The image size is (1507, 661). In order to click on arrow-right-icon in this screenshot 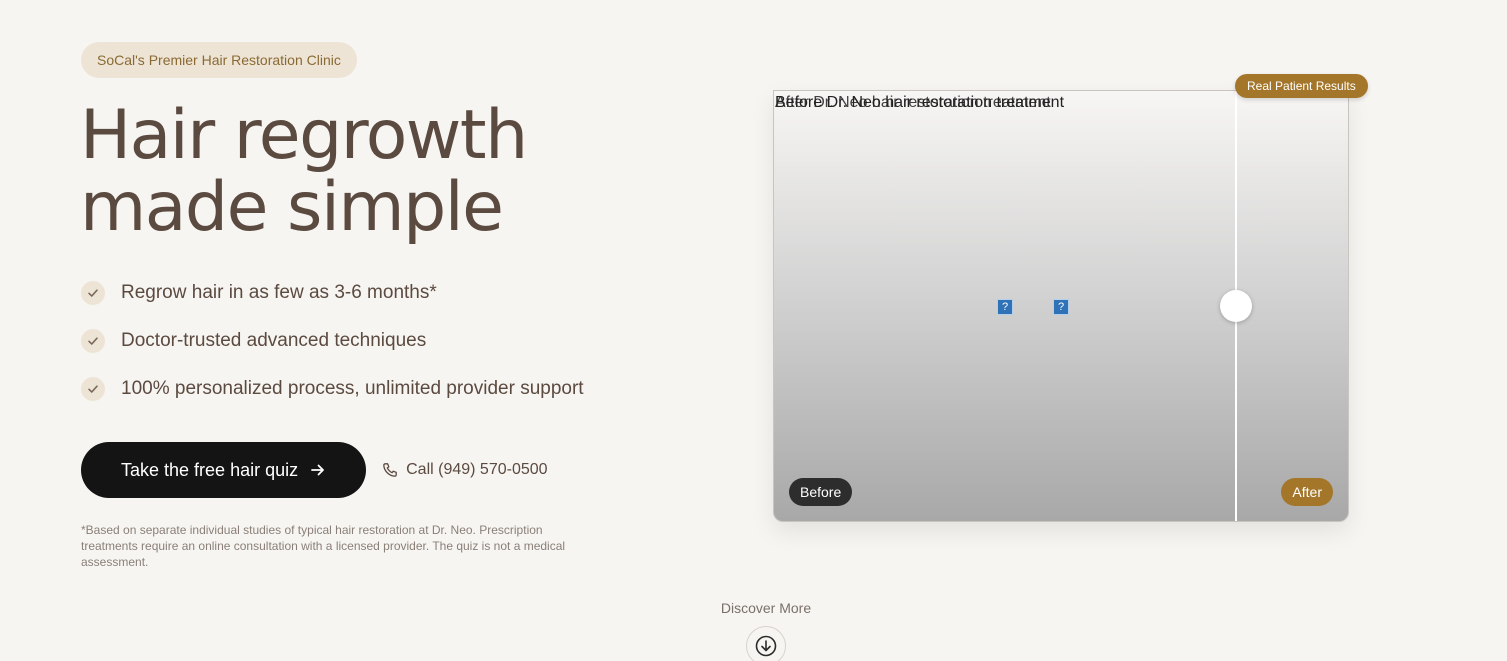, I will do `click(318, 470)`.